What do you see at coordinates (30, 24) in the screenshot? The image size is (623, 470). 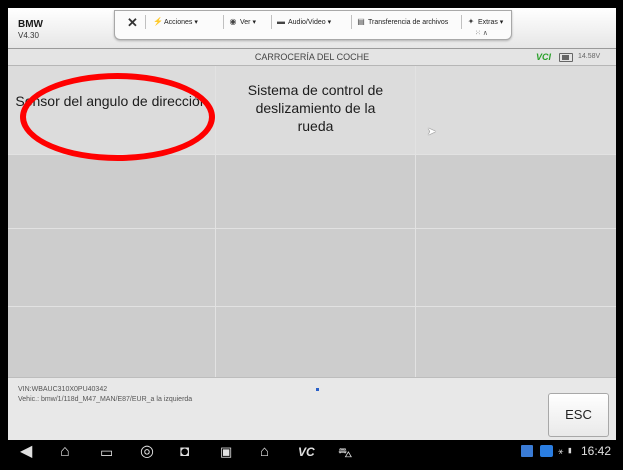 I see `app-name: BMW` at bounding box center [30, 24].